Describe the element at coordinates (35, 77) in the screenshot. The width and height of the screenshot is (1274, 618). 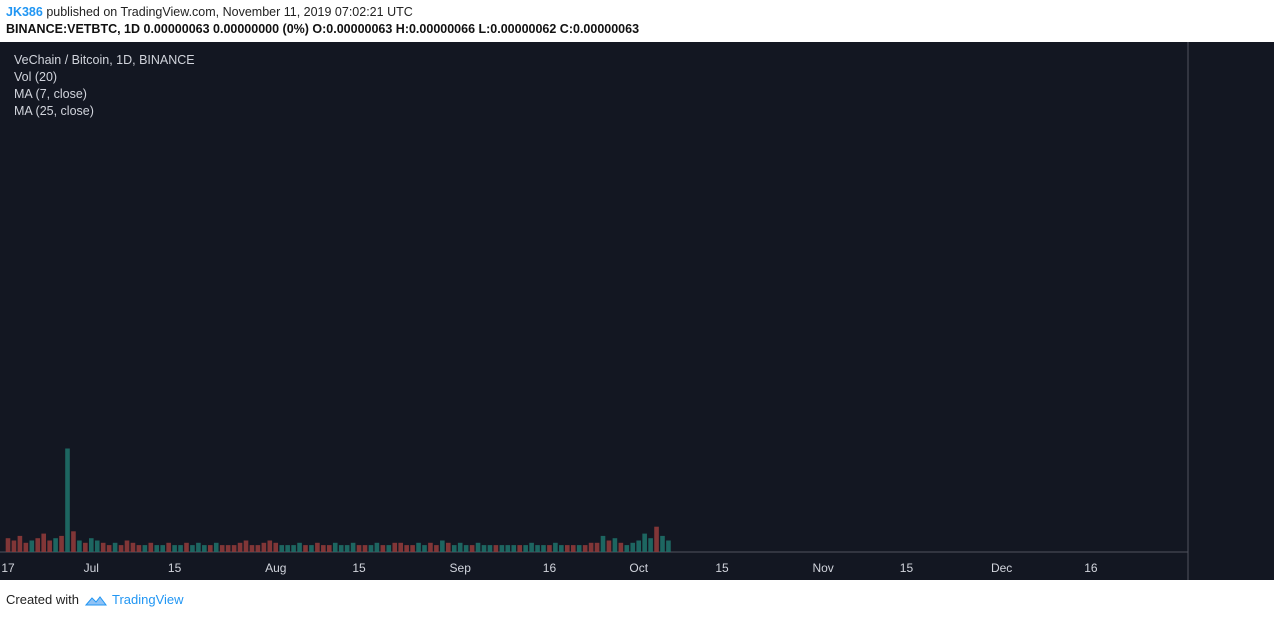
I see `legend-vol: Vol (20)` at that location.